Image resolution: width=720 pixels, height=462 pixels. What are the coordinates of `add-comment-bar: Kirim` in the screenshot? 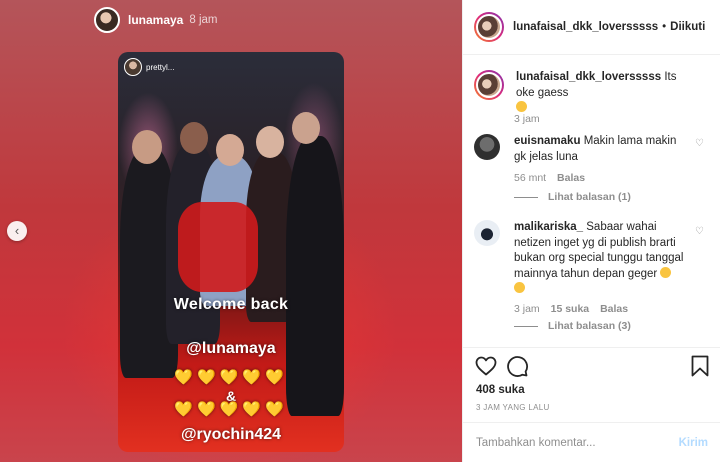 It's located at (591, 442).